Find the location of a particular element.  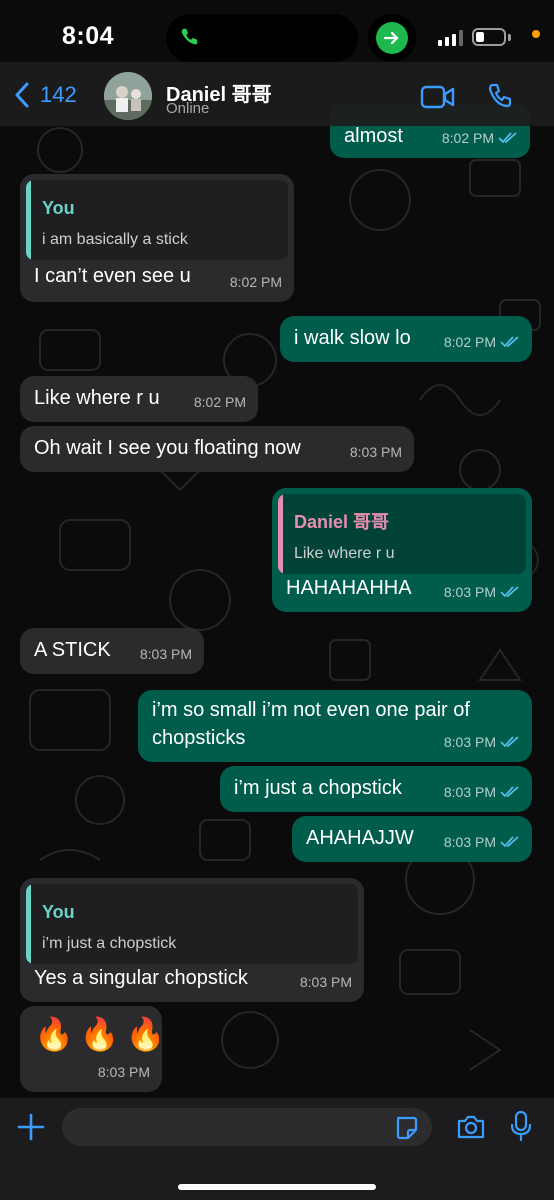

battery-icon is located at coordinates (489, 37).